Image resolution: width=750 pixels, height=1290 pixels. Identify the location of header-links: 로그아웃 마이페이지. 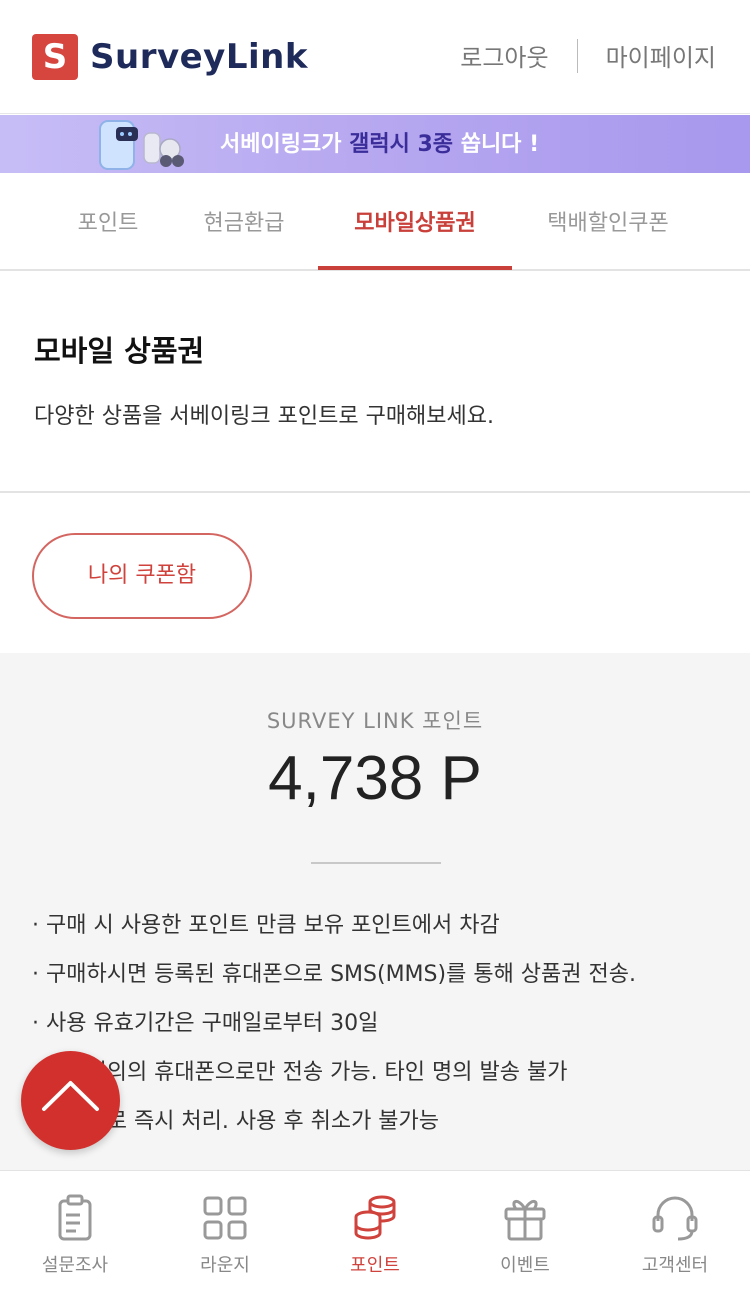
(588, 55).